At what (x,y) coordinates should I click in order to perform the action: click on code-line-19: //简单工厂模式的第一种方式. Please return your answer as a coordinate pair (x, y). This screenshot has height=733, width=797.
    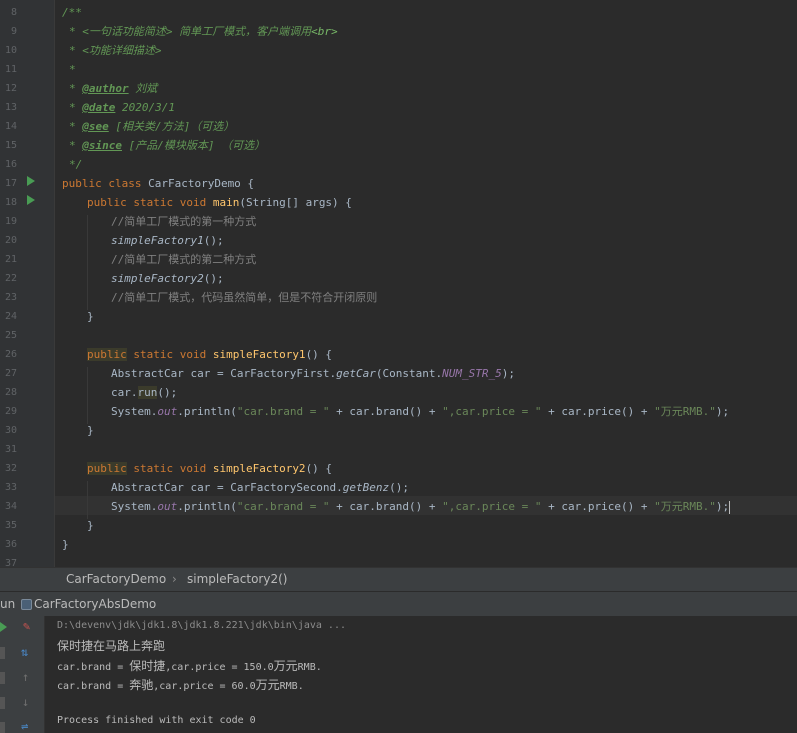
    Looking at the image, I should click on (184, 221).